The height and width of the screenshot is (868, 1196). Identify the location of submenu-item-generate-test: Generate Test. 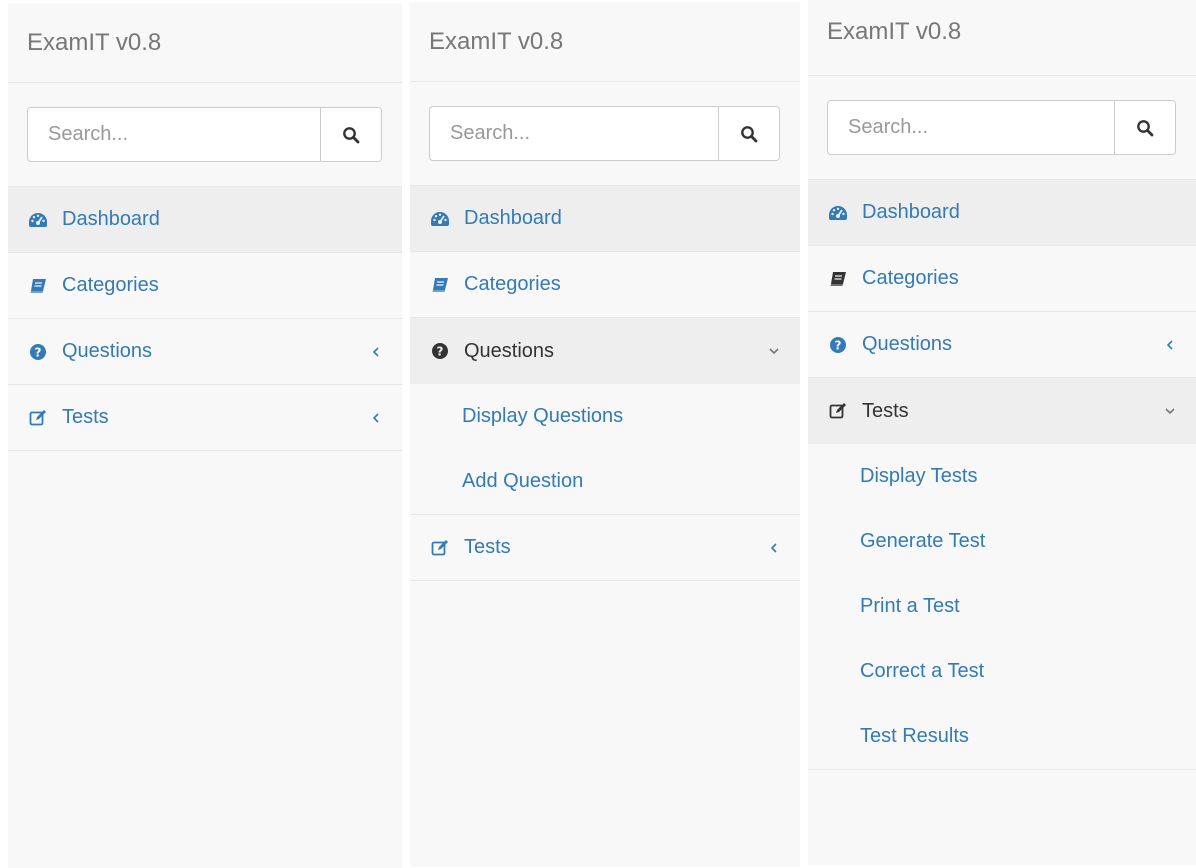
(1002, 541).